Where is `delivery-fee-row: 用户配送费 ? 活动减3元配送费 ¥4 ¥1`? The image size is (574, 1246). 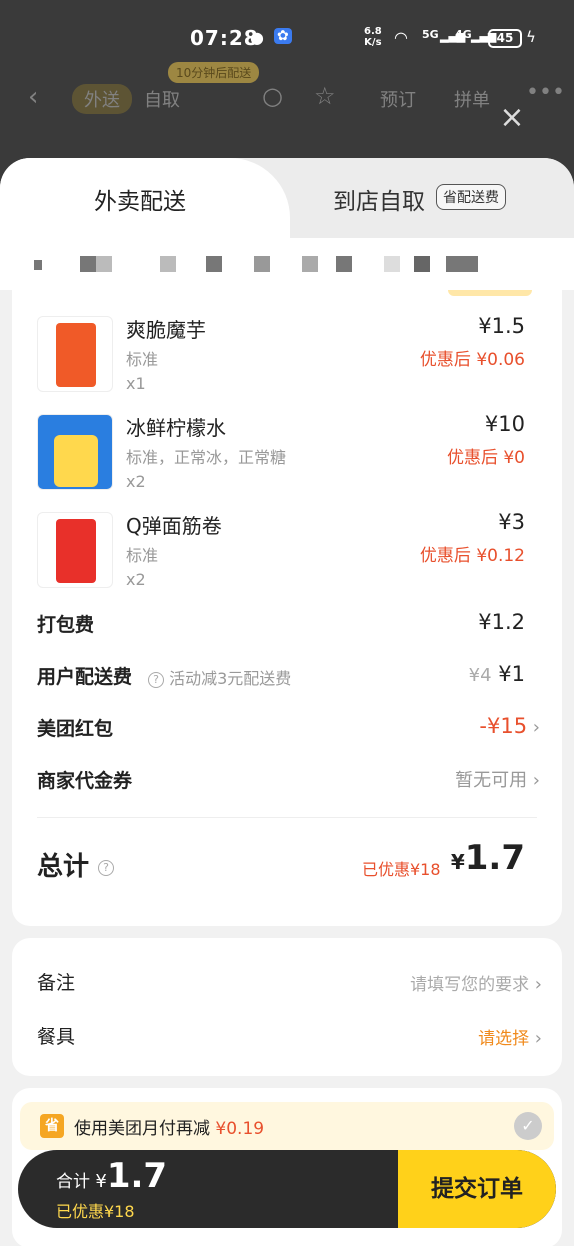 delivery-fee-row: 用户配送费 ? 活动减3元配送费 ¥4 ¥1 is located at coordinates (281, 675).